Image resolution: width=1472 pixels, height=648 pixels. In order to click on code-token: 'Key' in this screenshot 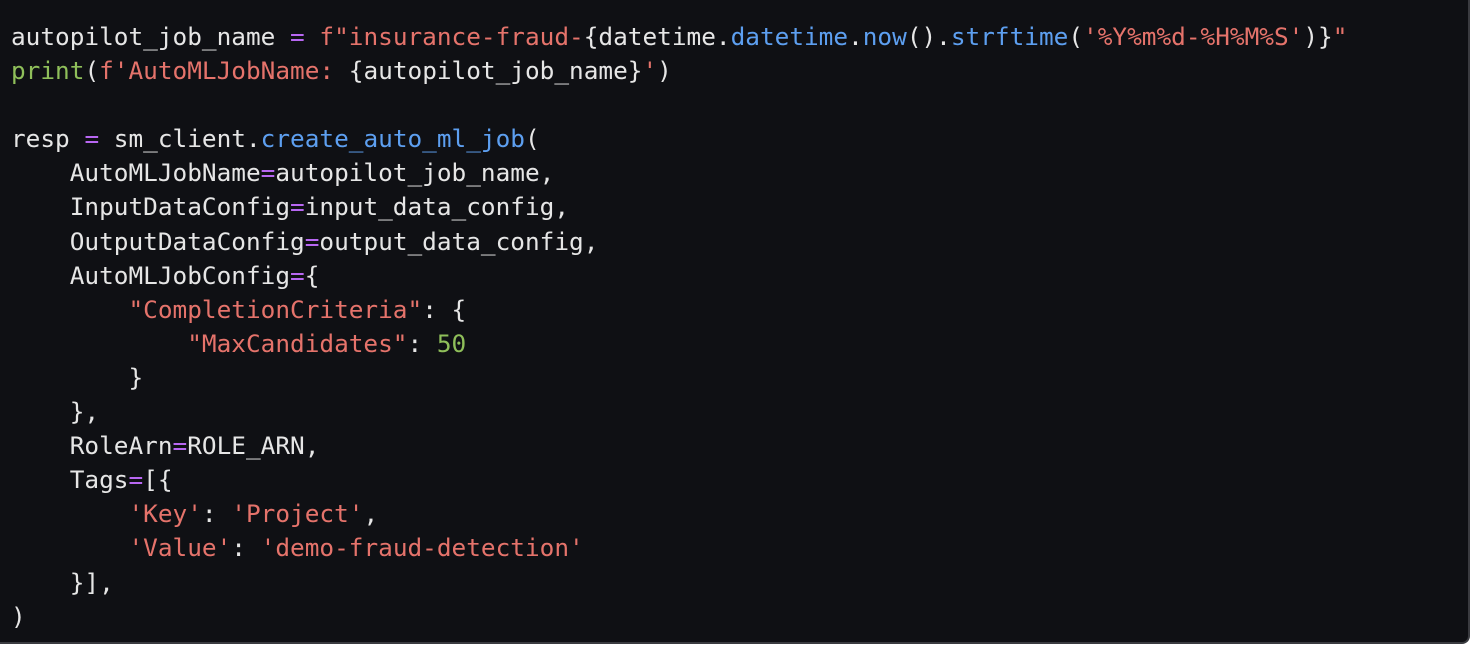, I will do `click(165, 514)`.